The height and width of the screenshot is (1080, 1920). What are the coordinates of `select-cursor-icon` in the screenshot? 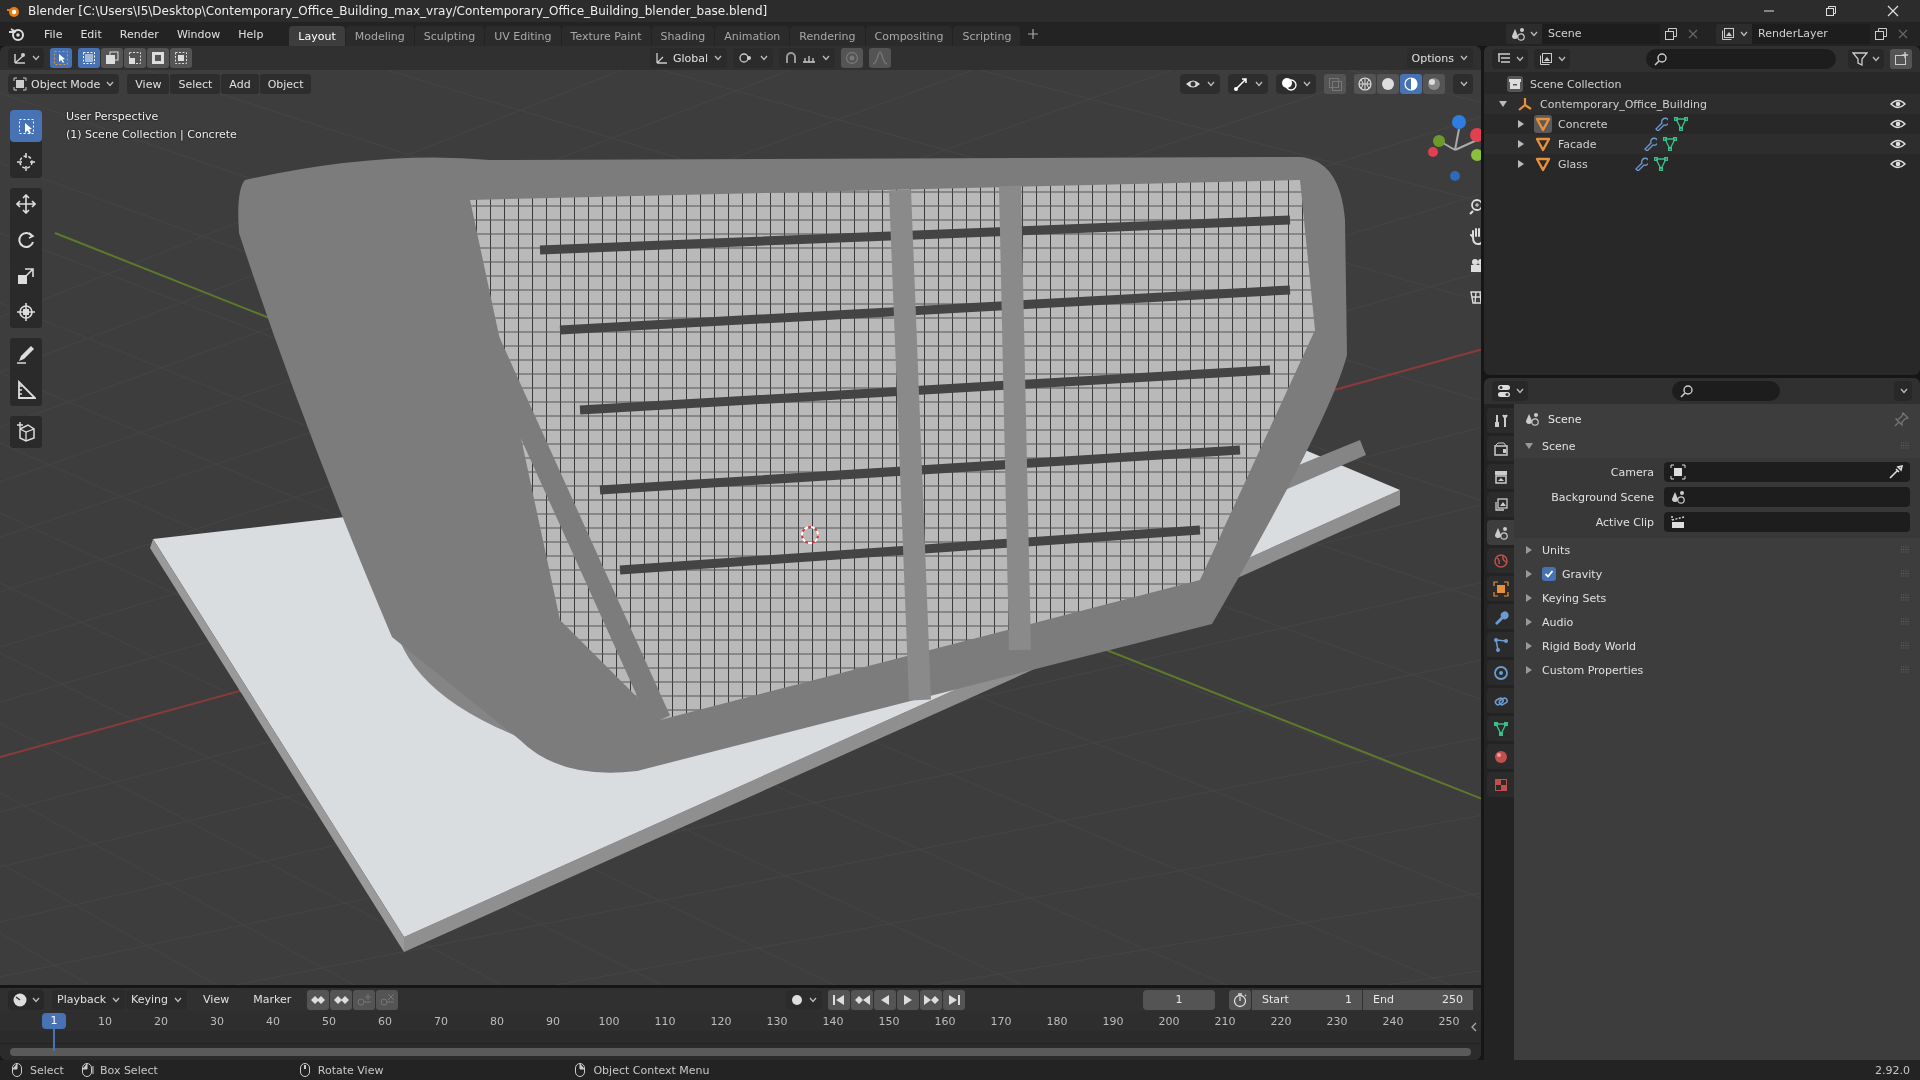 It's located at (61, 58).